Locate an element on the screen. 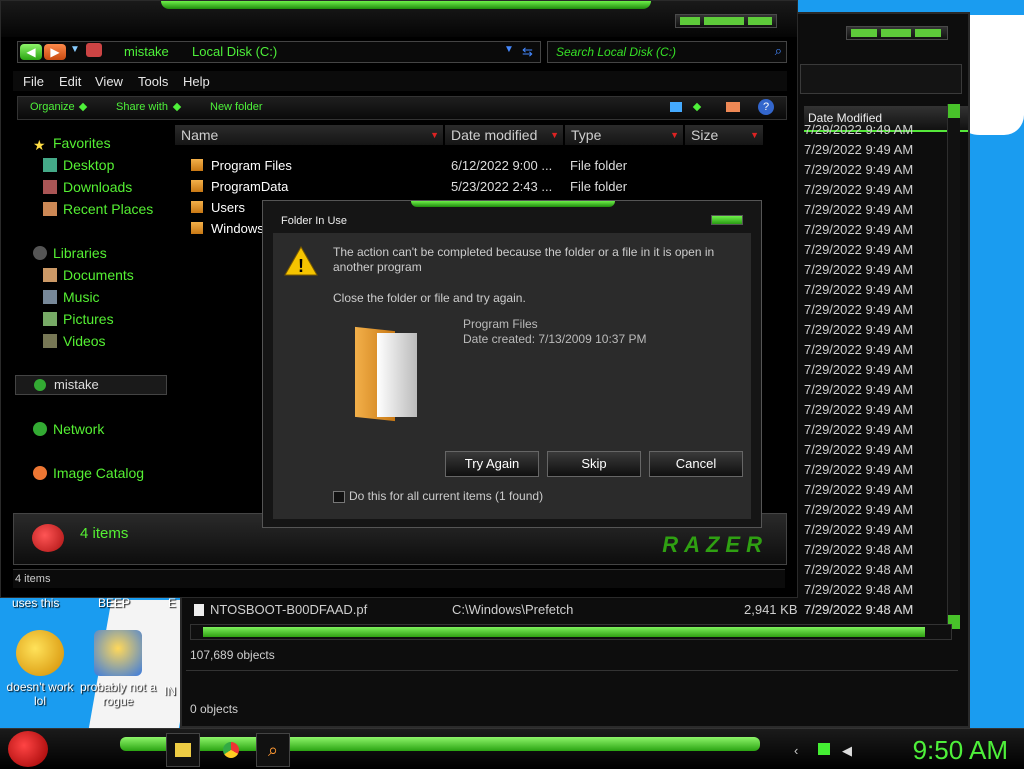  column-header-date: Date modified ▼ is located at coordinates (504, 135).